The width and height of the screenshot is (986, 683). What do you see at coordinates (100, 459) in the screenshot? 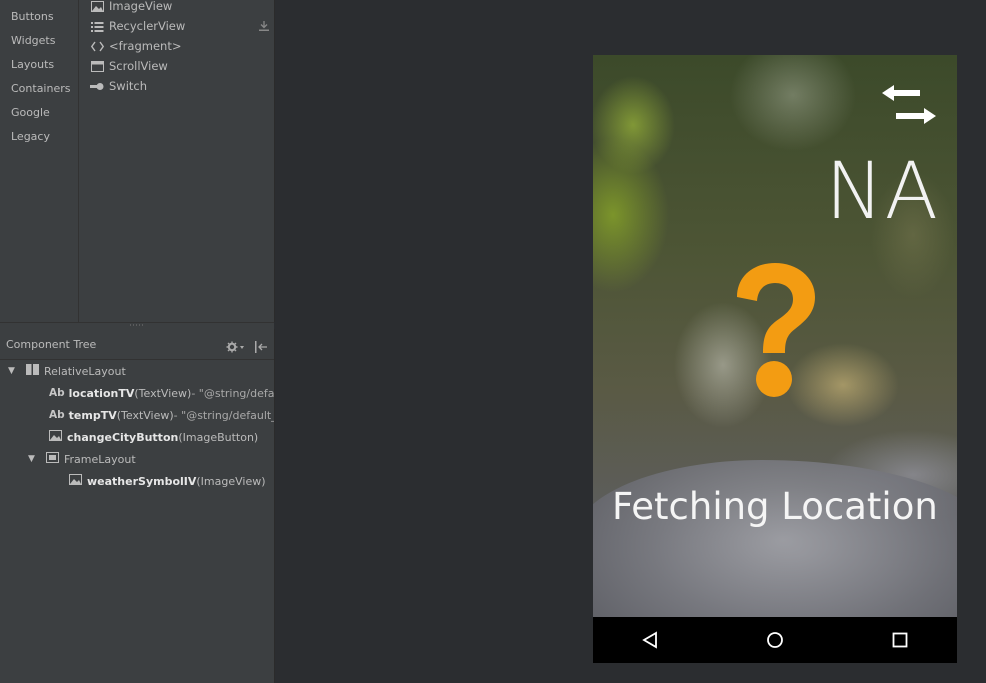
I see `tree-node-label: FrameLayout` at bounding box center [100, 459].